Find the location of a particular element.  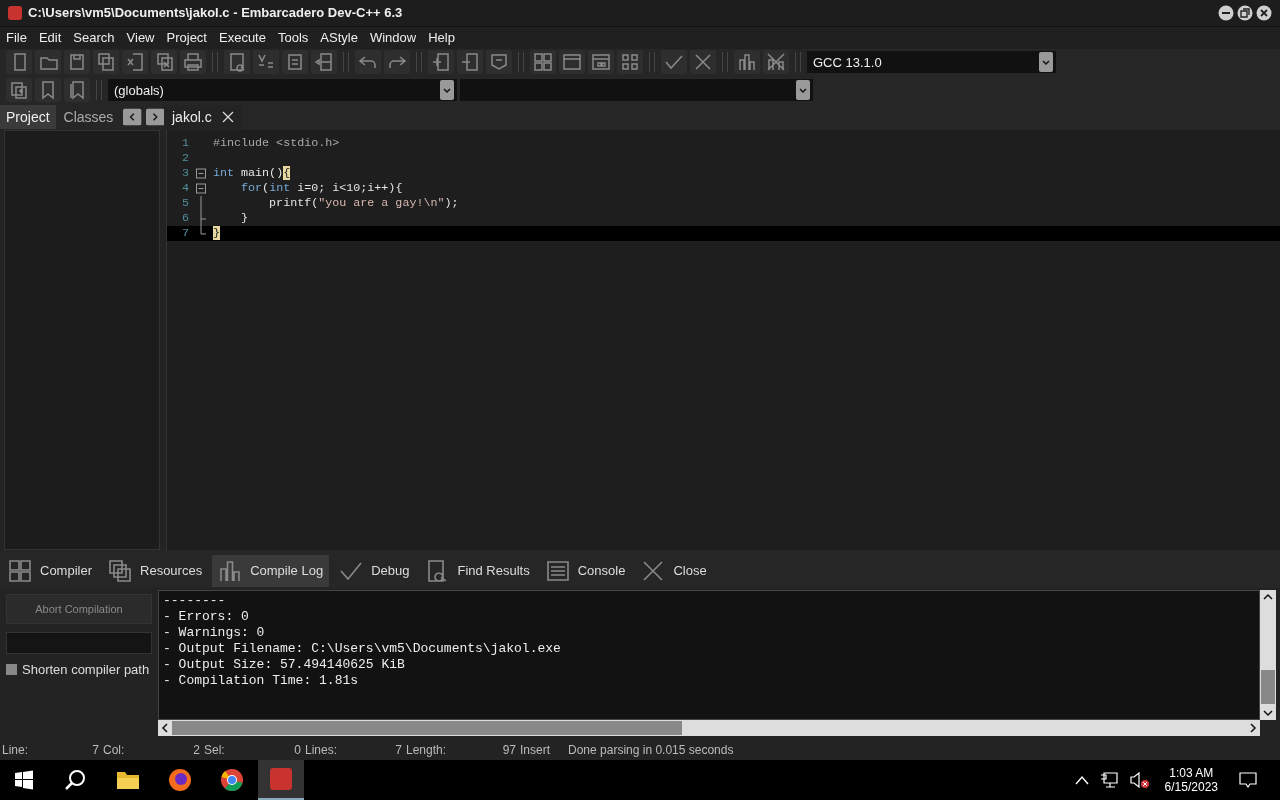

browser-circle-icon is located at coordinates (232, 780).